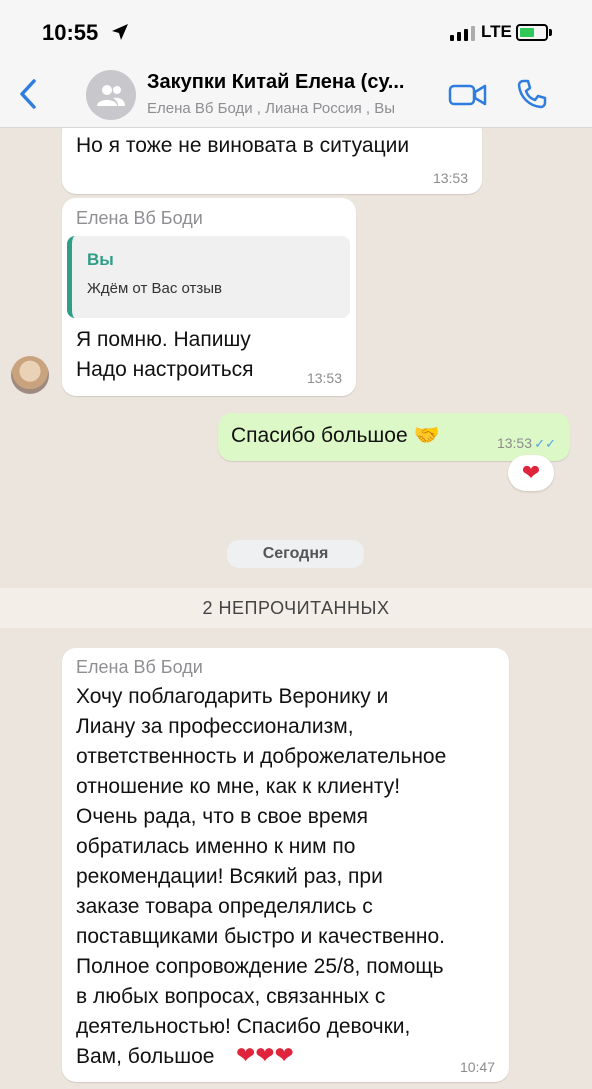 The width and height of the screenshot is (592, 1089). I want to click on message-bubble-outgoing: Спасибо большое 🤝 13:53 ✓✓, so click(394, 437).